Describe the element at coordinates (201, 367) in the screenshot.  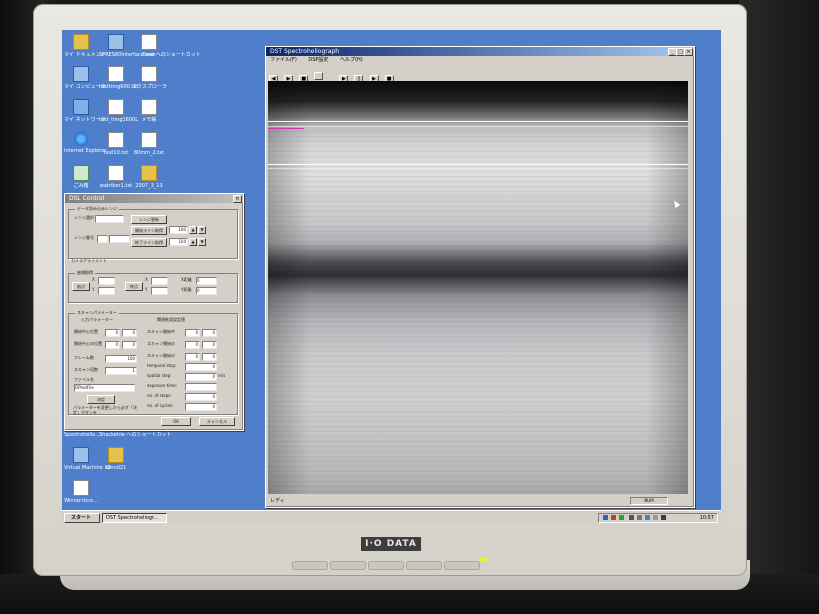
I see `temporal-field: 0` at that location.